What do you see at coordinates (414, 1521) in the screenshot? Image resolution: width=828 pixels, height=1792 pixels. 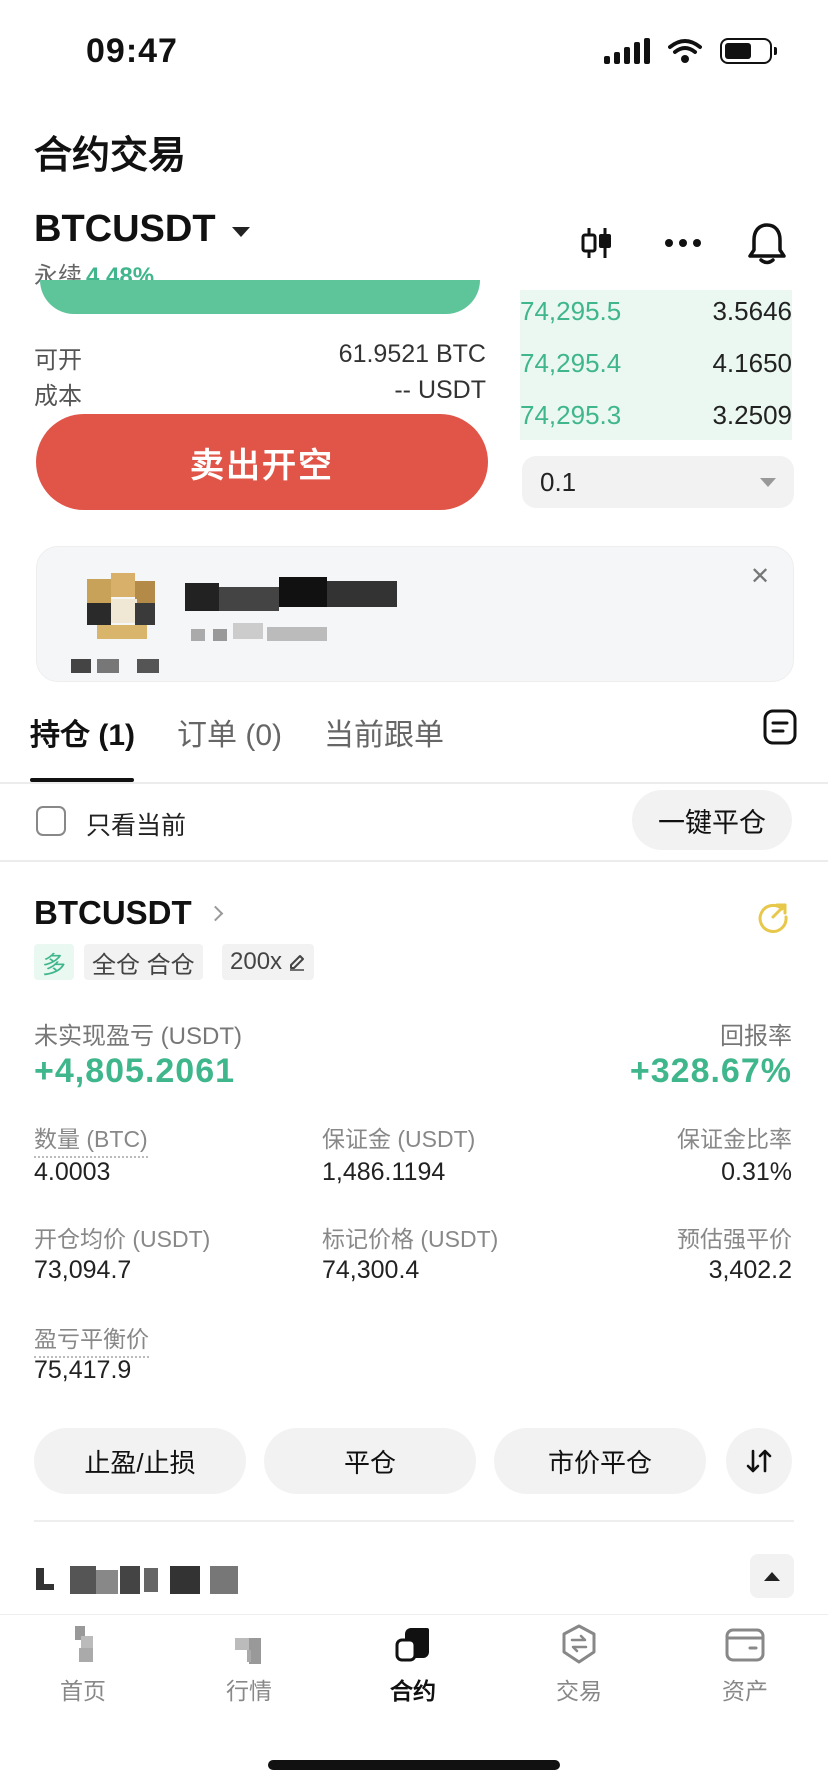 I see `section-divider` at bounding box center [414, 1521].